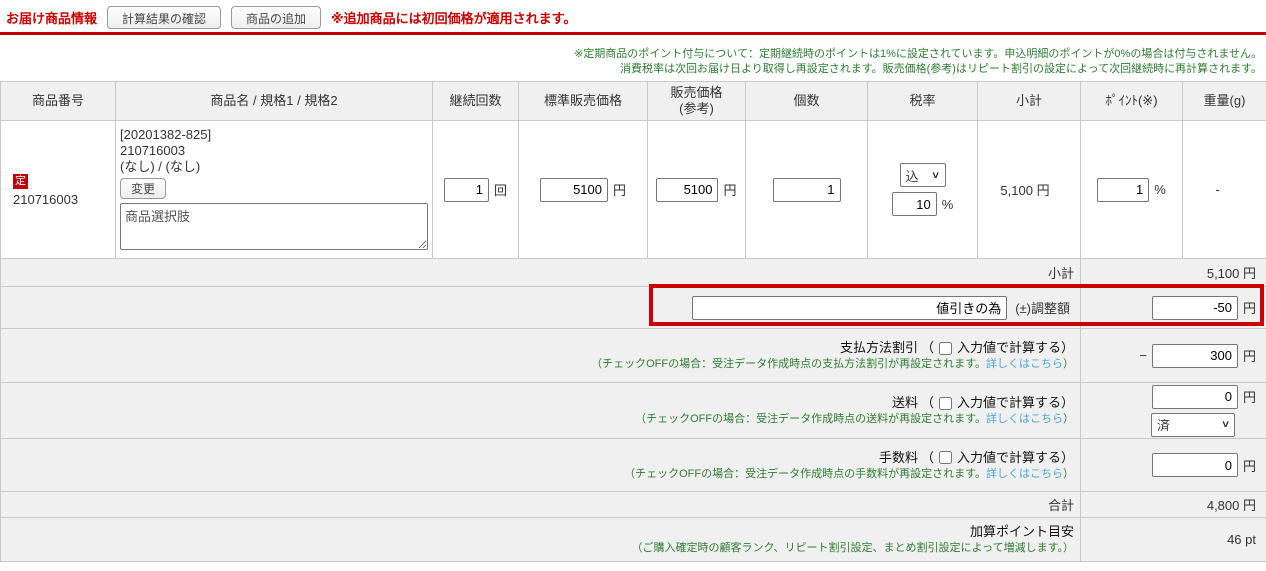 This screenshot has width=1266, height=571. I want to click on shipping-note: （チェックOFFの場合：受注データ作成時点の送料が再設定されます。, so click(810, 419).